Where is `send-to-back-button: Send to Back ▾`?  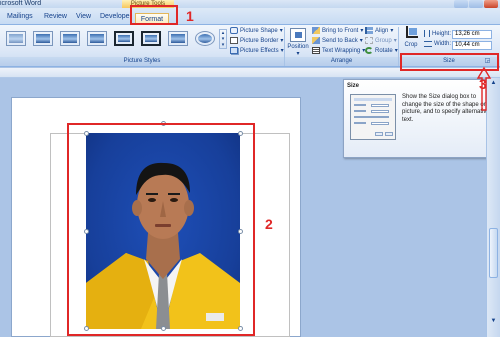
send-to-back-button: Send to Back ▾ is located at coordinates (337, 40).